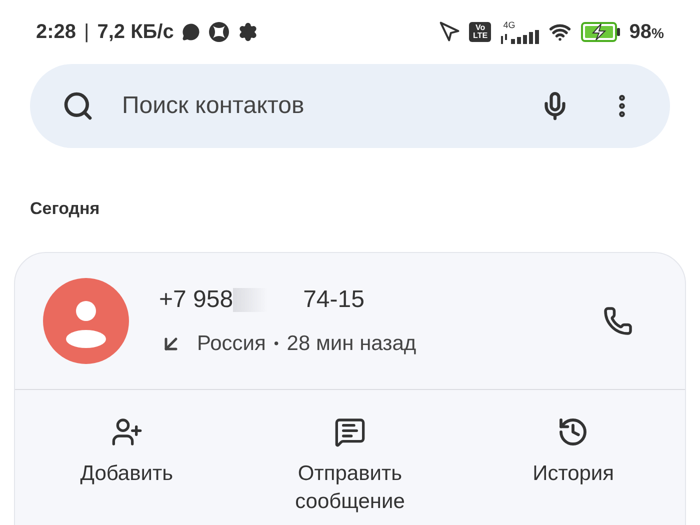 This screenshot has width=700, height=525. I want to click on search-icon, so click(78, 106).